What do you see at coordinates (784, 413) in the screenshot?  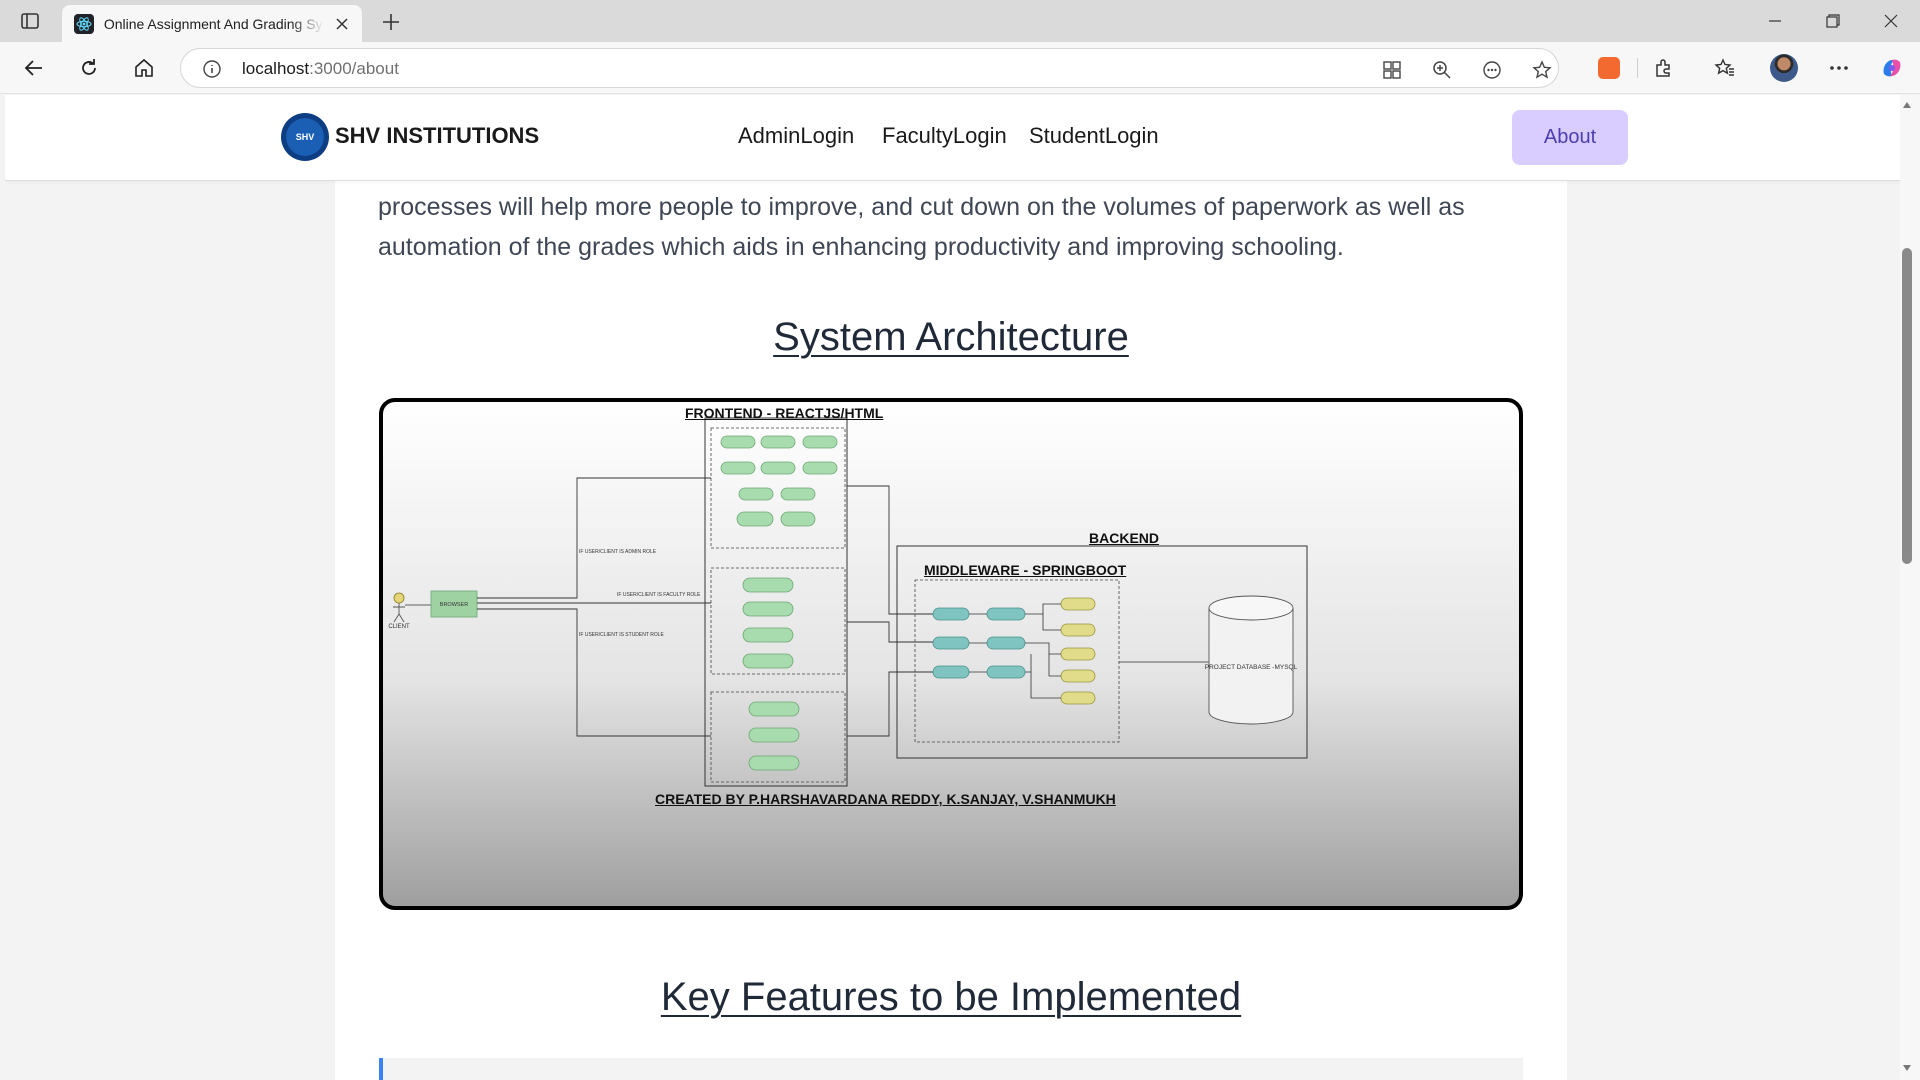 I see `frontend-title: FRONTEND - REACTJS/HTML` at bounding box center [784, 413].